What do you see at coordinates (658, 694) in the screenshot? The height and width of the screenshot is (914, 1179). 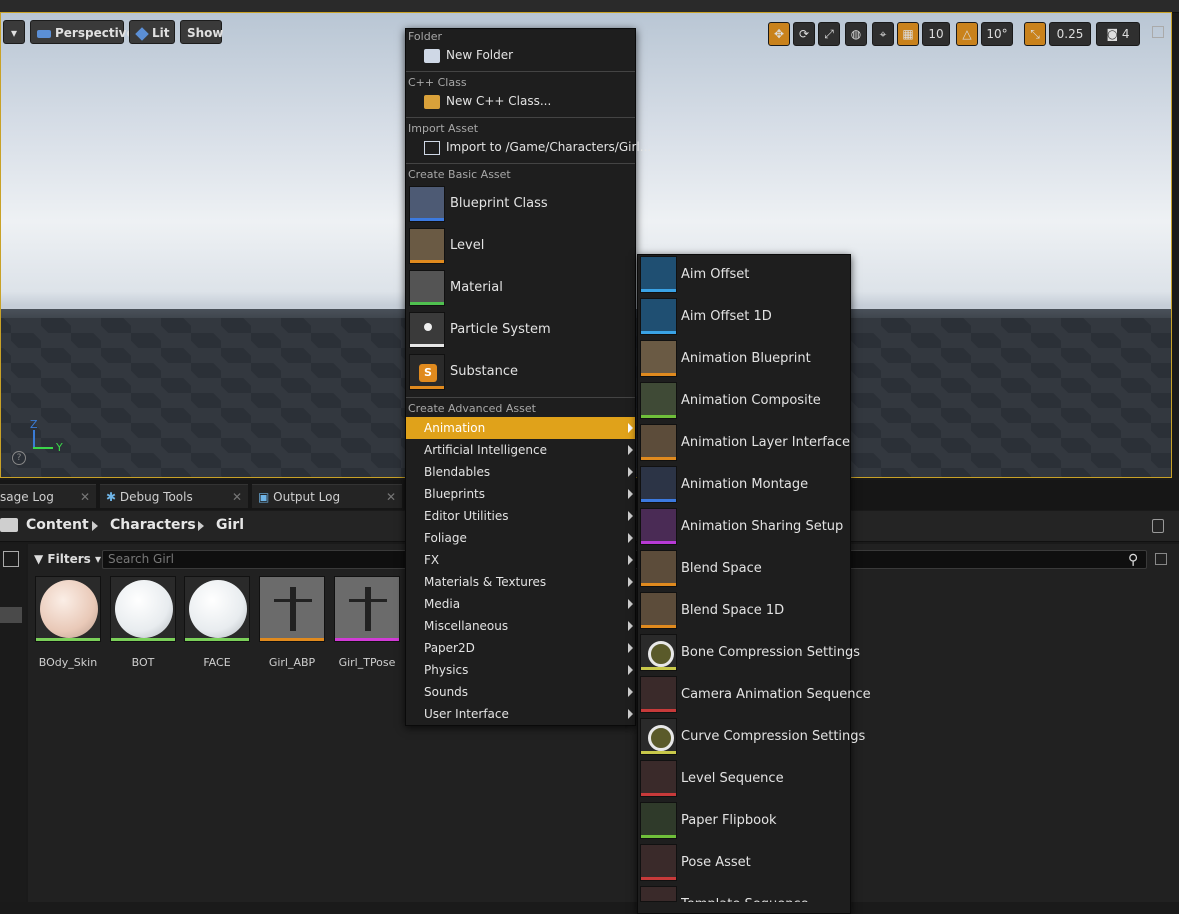 I see `camera-animation-sequence-icon` at bounding box center [658, 694].